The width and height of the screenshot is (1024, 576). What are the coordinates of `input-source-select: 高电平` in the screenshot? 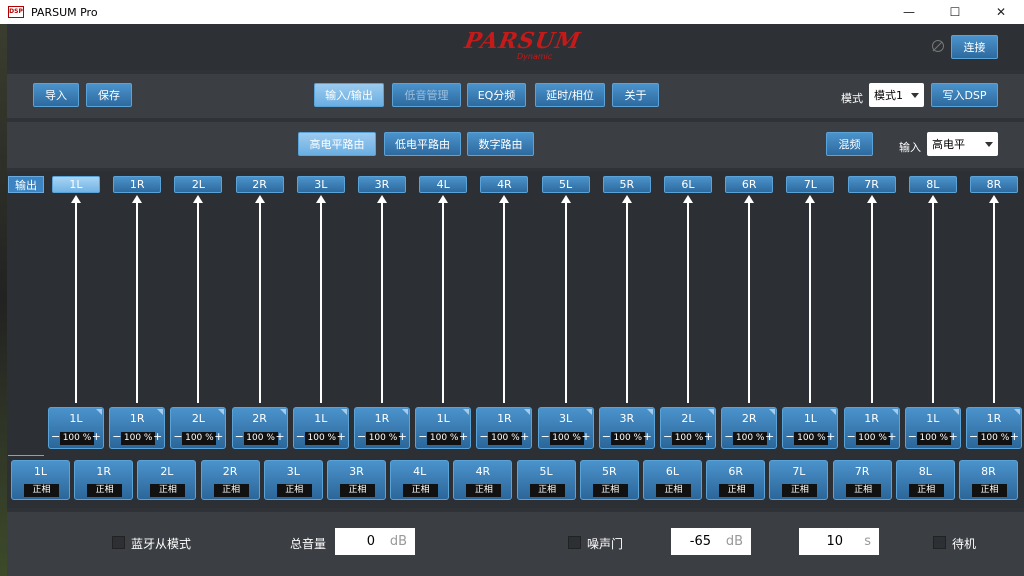 It's located at (962, 144).